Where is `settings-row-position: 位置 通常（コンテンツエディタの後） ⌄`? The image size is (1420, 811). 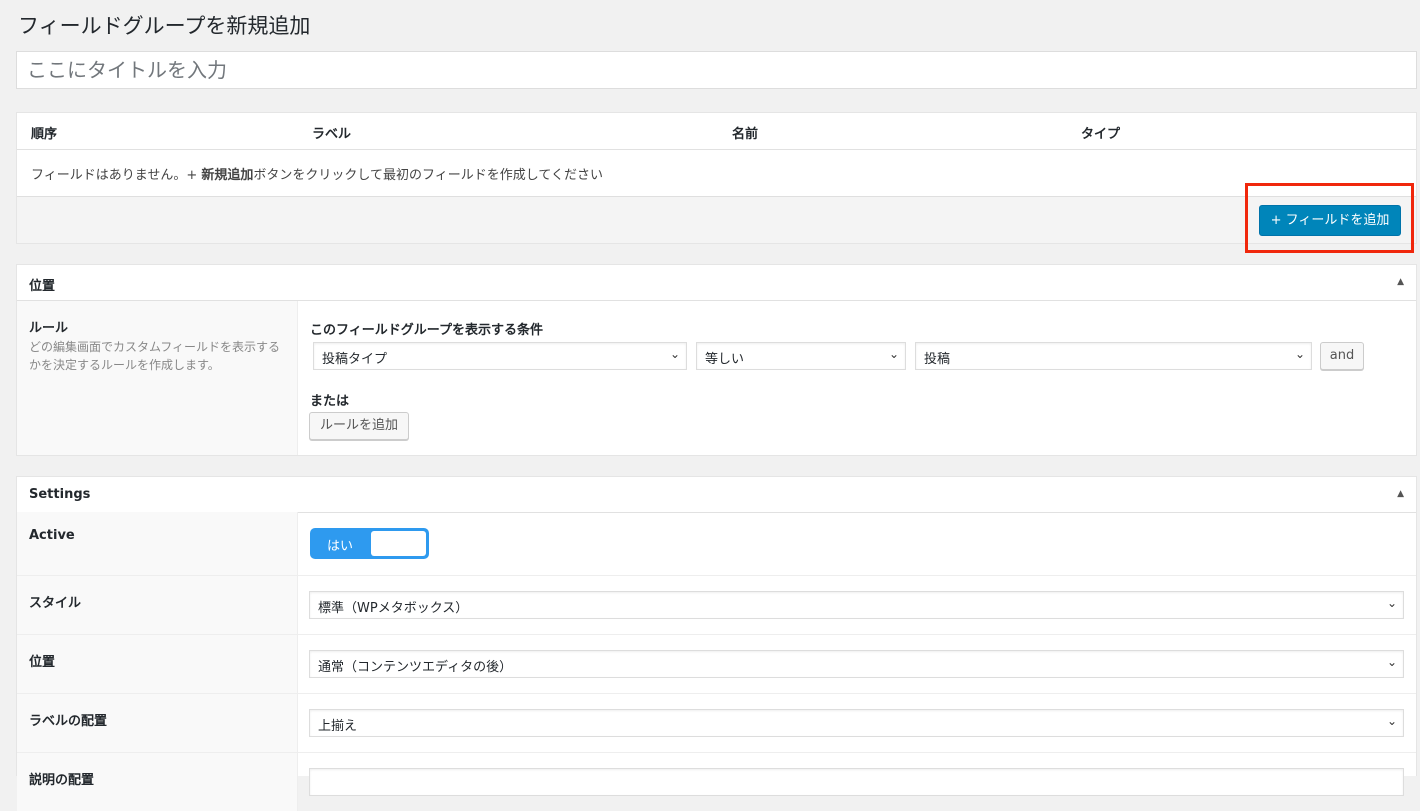
settings-row-position: 位置 通常（コンテンツエディタの後） ⌄ is located at coordinates (716, 663).